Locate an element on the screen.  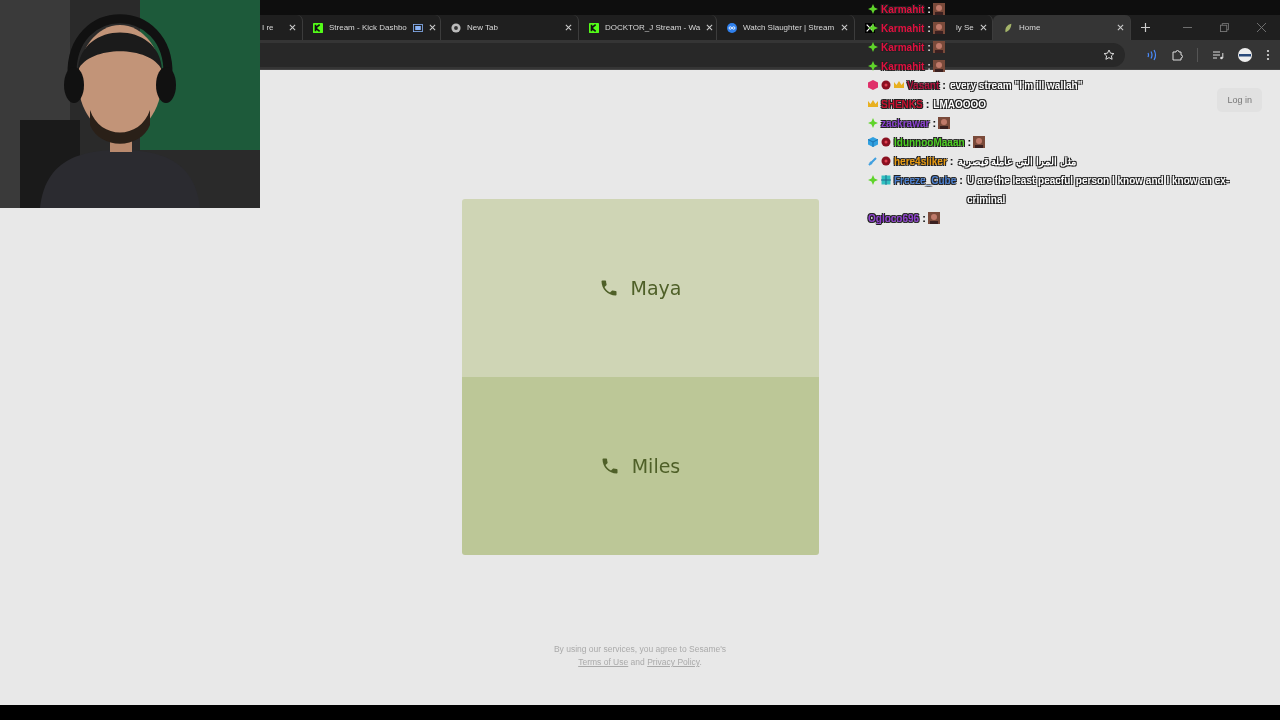
message-text: مثل المرا التي عاملة قيصرية is located at coordinates (1016, 163).